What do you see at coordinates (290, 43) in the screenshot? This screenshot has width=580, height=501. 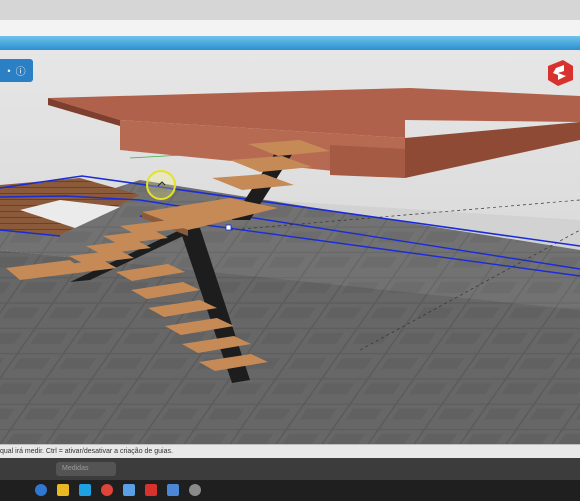 I see `toolbar-band` at bounding box center [290, 43].